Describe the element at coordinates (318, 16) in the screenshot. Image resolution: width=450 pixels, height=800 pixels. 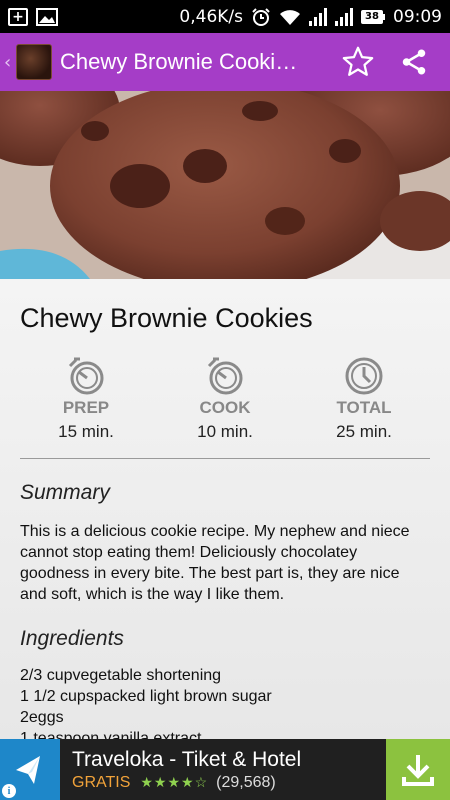
I see `signal-icon` at that location.